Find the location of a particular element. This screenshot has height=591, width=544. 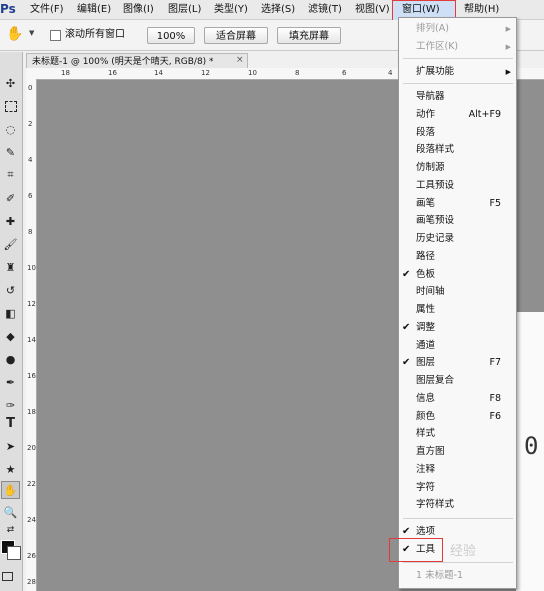

ruler-left-label: 26 is located at coordinates (31, 556).